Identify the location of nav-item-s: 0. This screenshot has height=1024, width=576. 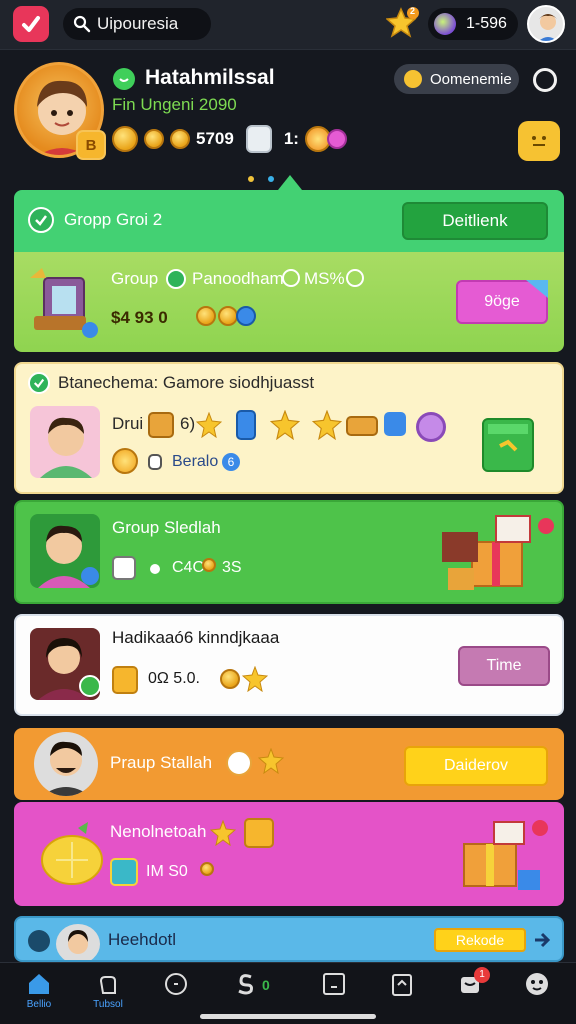
(248, 995).